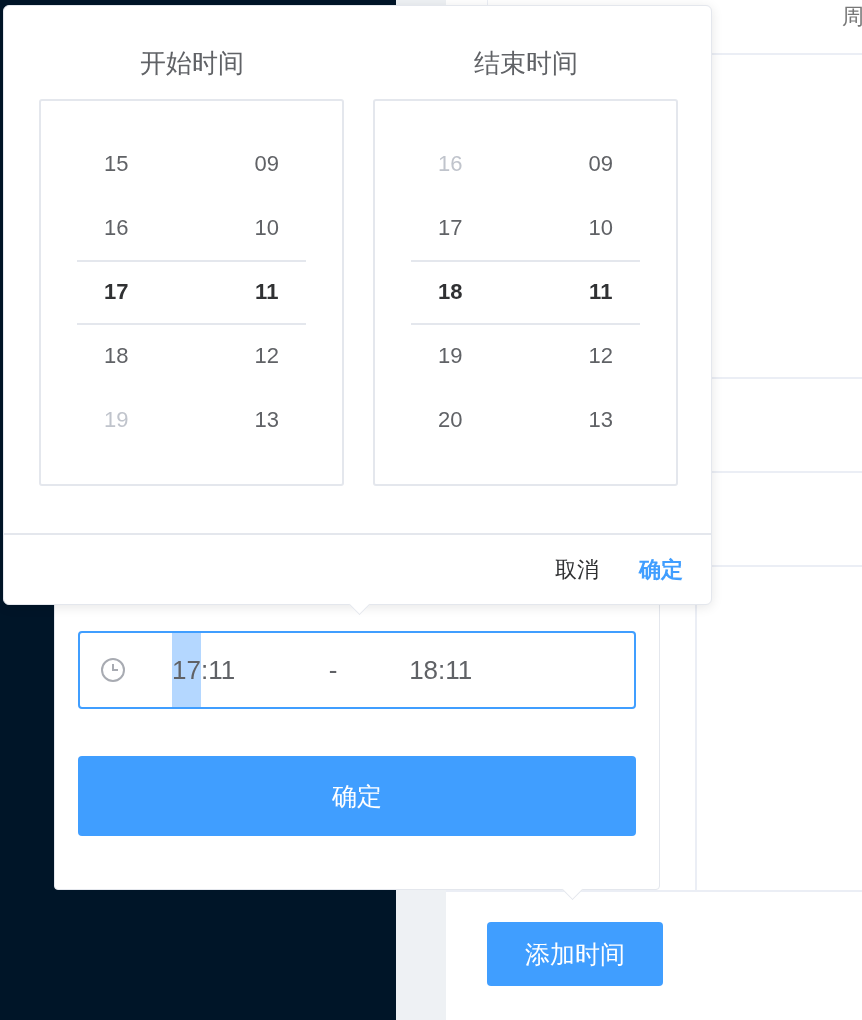 The image size is (862, 1020). I want to click on panel-title: 开始时间, so click(191, 63).